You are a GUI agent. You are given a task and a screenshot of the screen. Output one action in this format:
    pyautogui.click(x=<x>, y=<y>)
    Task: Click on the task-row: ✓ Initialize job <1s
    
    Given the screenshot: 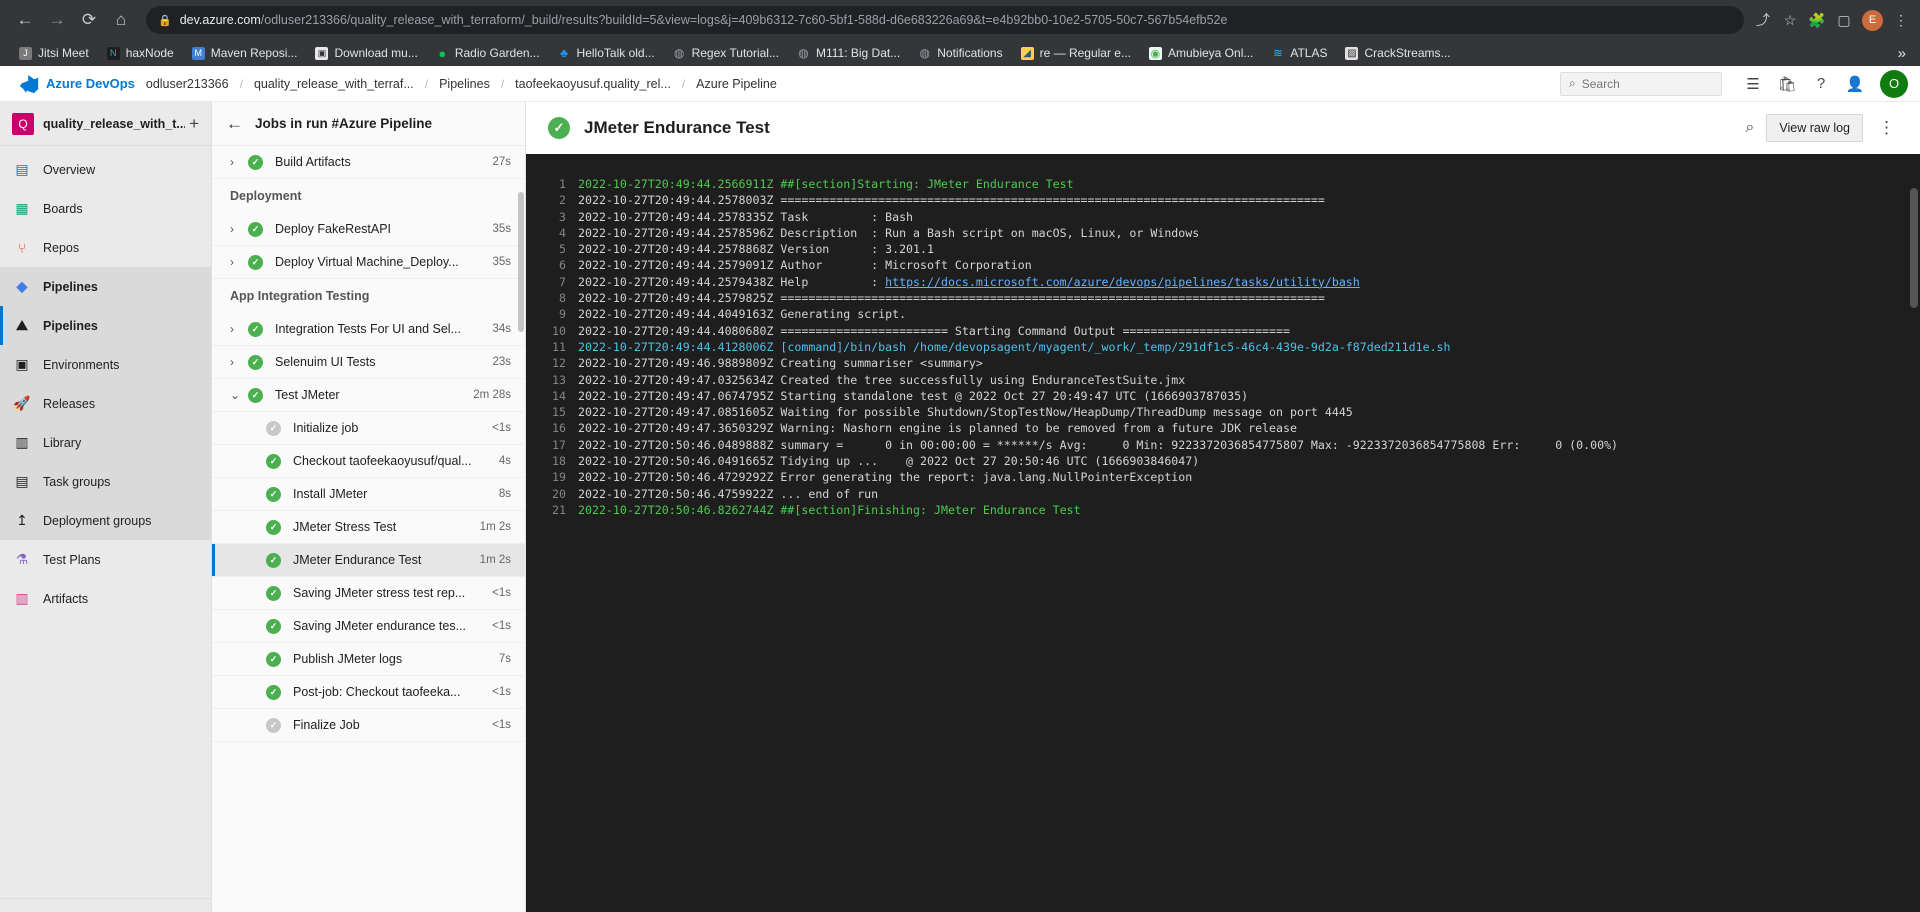 What is the action you would take?
    pyautogui.click(x=368, y=428)
    